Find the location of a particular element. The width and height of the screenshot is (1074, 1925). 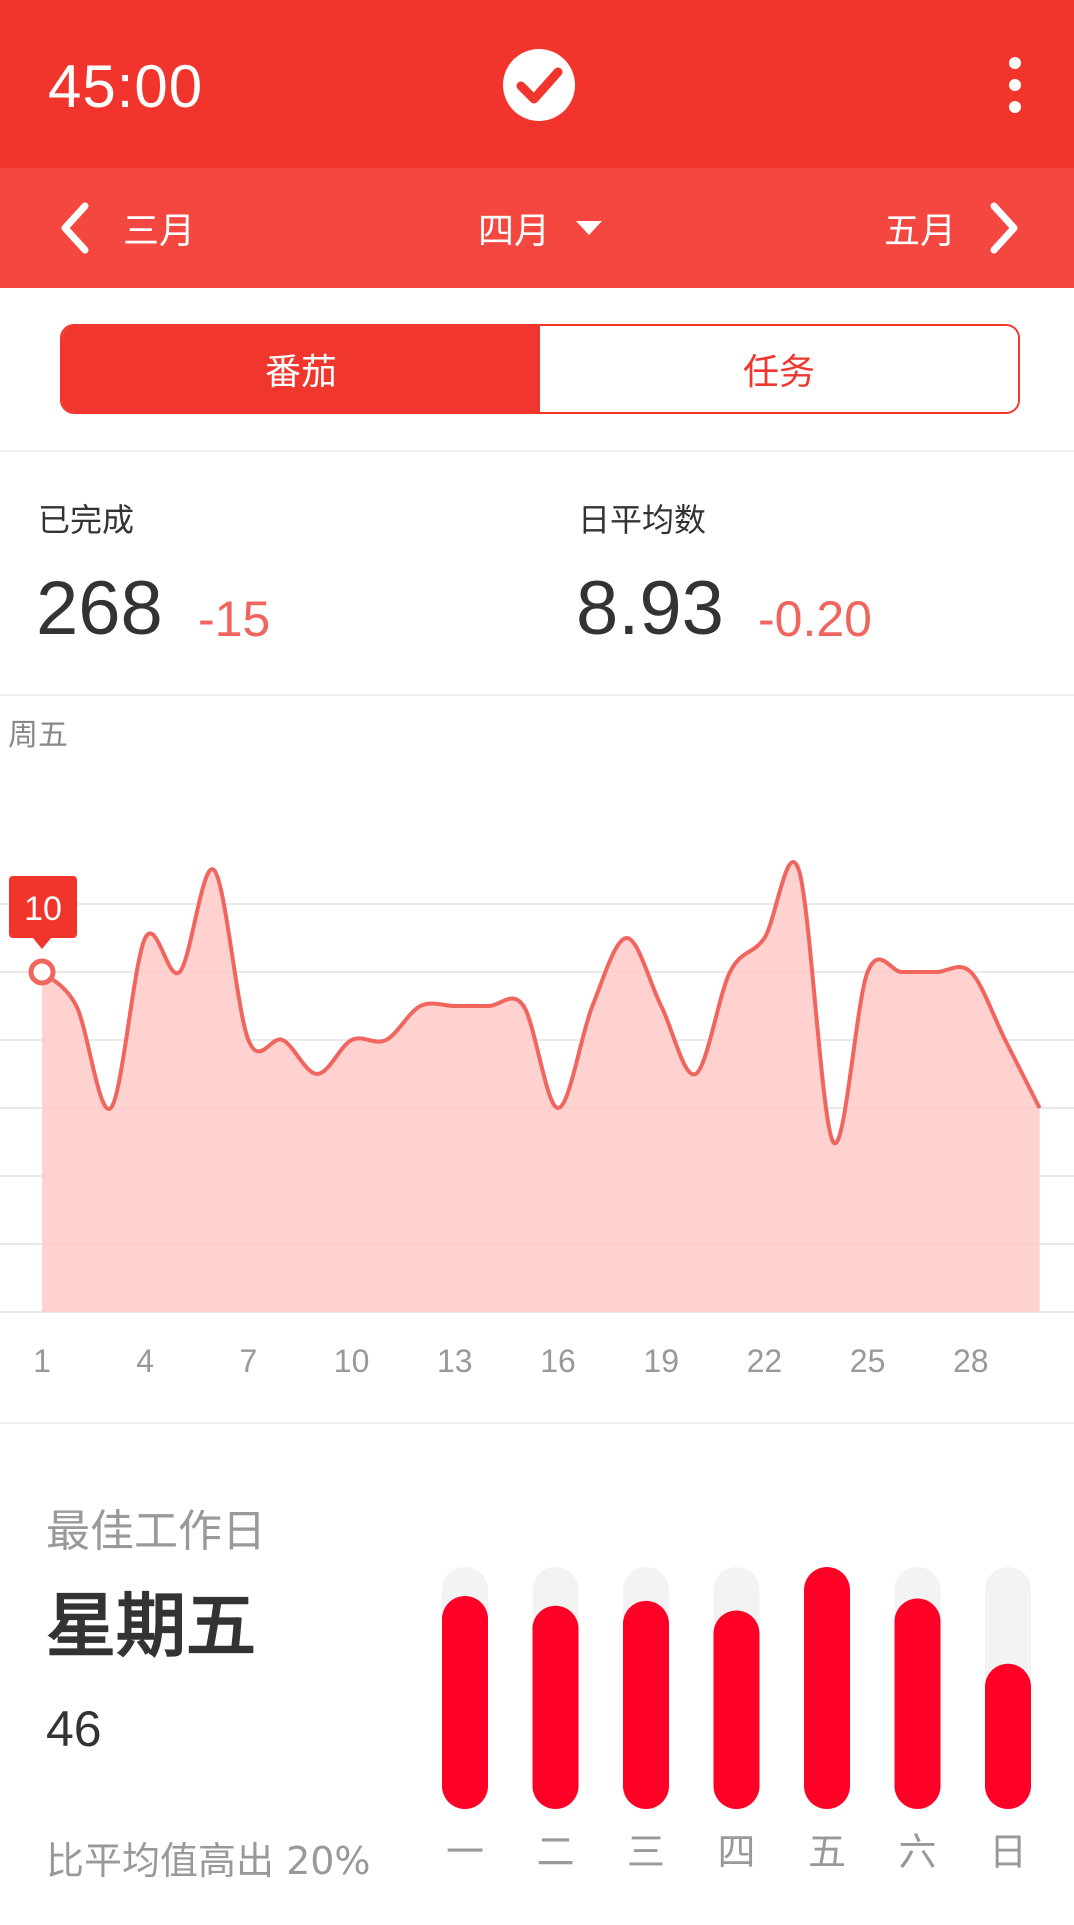

segmented-control: 番茄 任务 is located at coordinates (540, 369).